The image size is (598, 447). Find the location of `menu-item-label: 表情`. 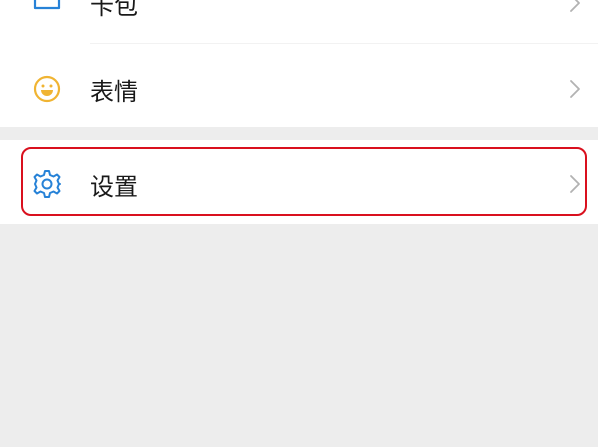

menu-item-label: 表情 is located at coordinates (114, 91).